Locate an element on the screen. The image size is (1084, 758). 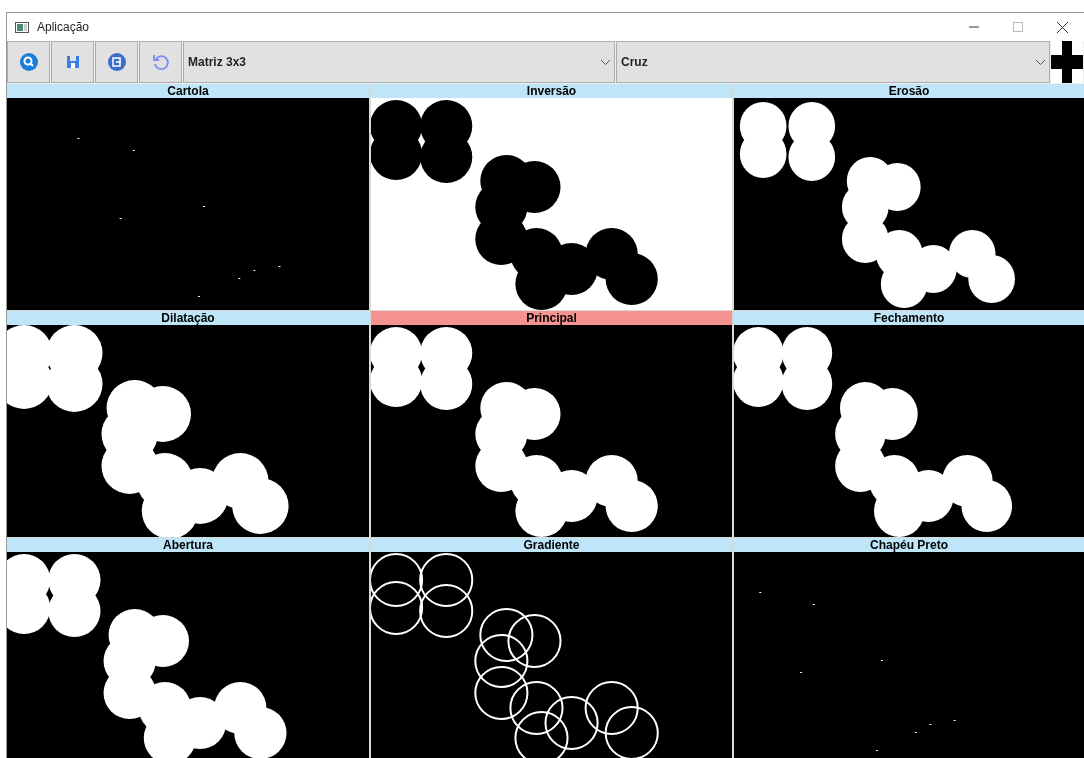
panel-title: Fechamento is located at coordinates (909, 318).